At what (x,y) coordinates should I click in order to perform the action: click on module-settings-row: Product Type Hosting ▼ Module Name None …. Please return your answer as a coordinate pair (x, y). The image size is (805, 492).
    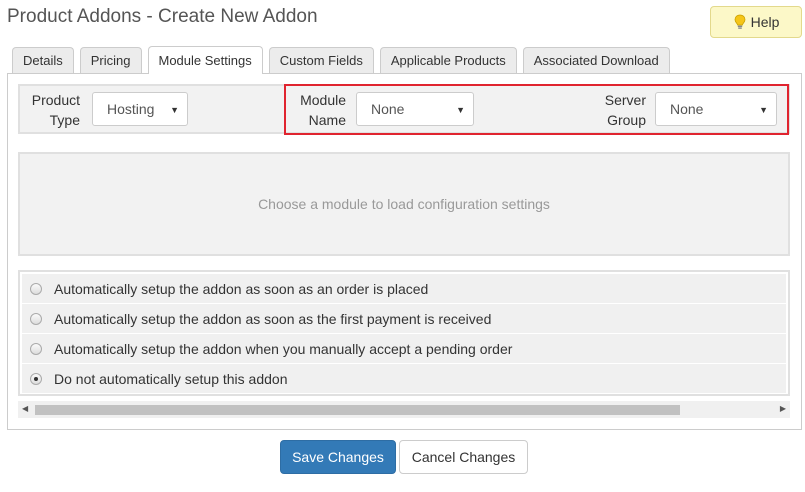
    Looking at the image, I should click on (404, 109).